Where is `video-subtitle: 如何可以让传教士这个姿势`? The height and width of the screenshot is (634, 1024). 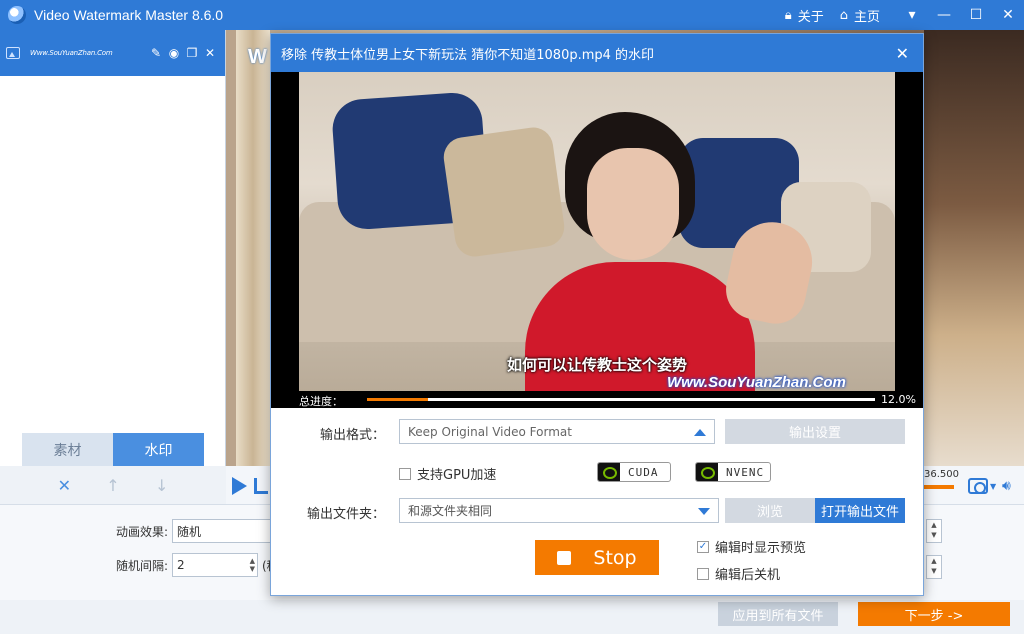
video-subtitle: 如何可以让传教士这个姿势 is located at coordinates (596, 365).